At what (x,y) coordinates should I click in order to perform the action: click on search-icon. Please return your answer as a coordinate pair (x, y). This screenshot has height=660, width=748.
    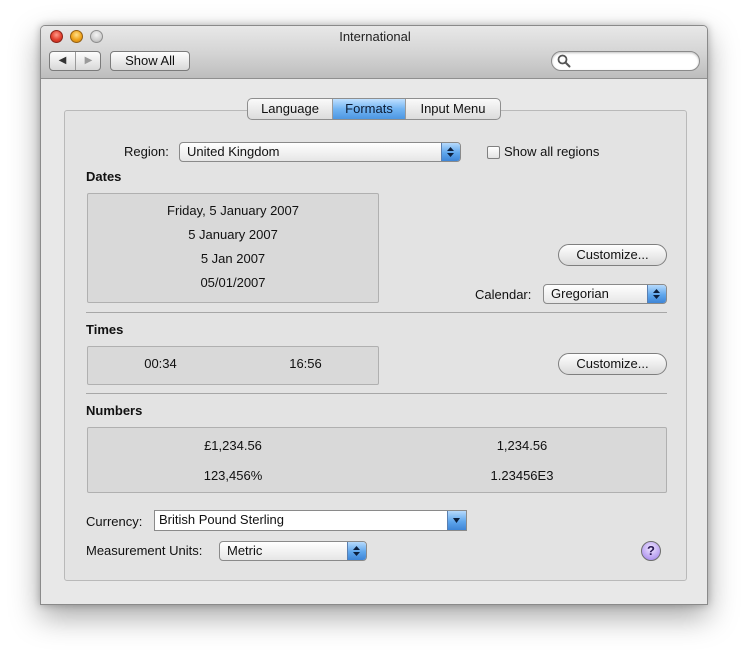
    Looking at the image, I should click on (564, 61).